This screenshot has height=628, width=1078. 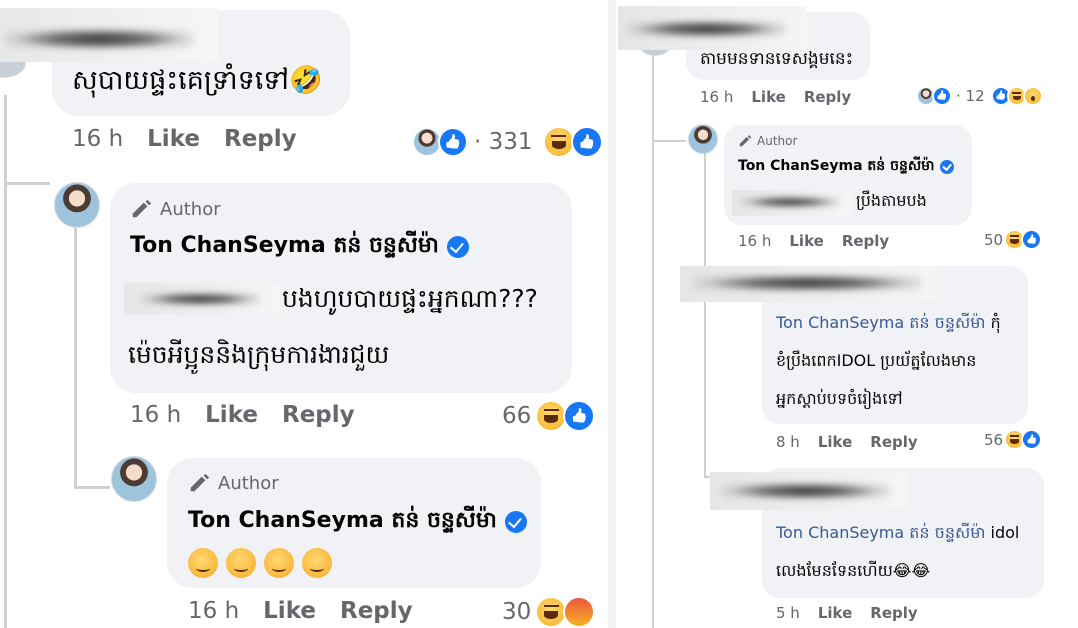 What do you see at coordinates (1013, 239) in the screenshot?
I see `reaction-summary: 50` at bounding box center [1013, 239].